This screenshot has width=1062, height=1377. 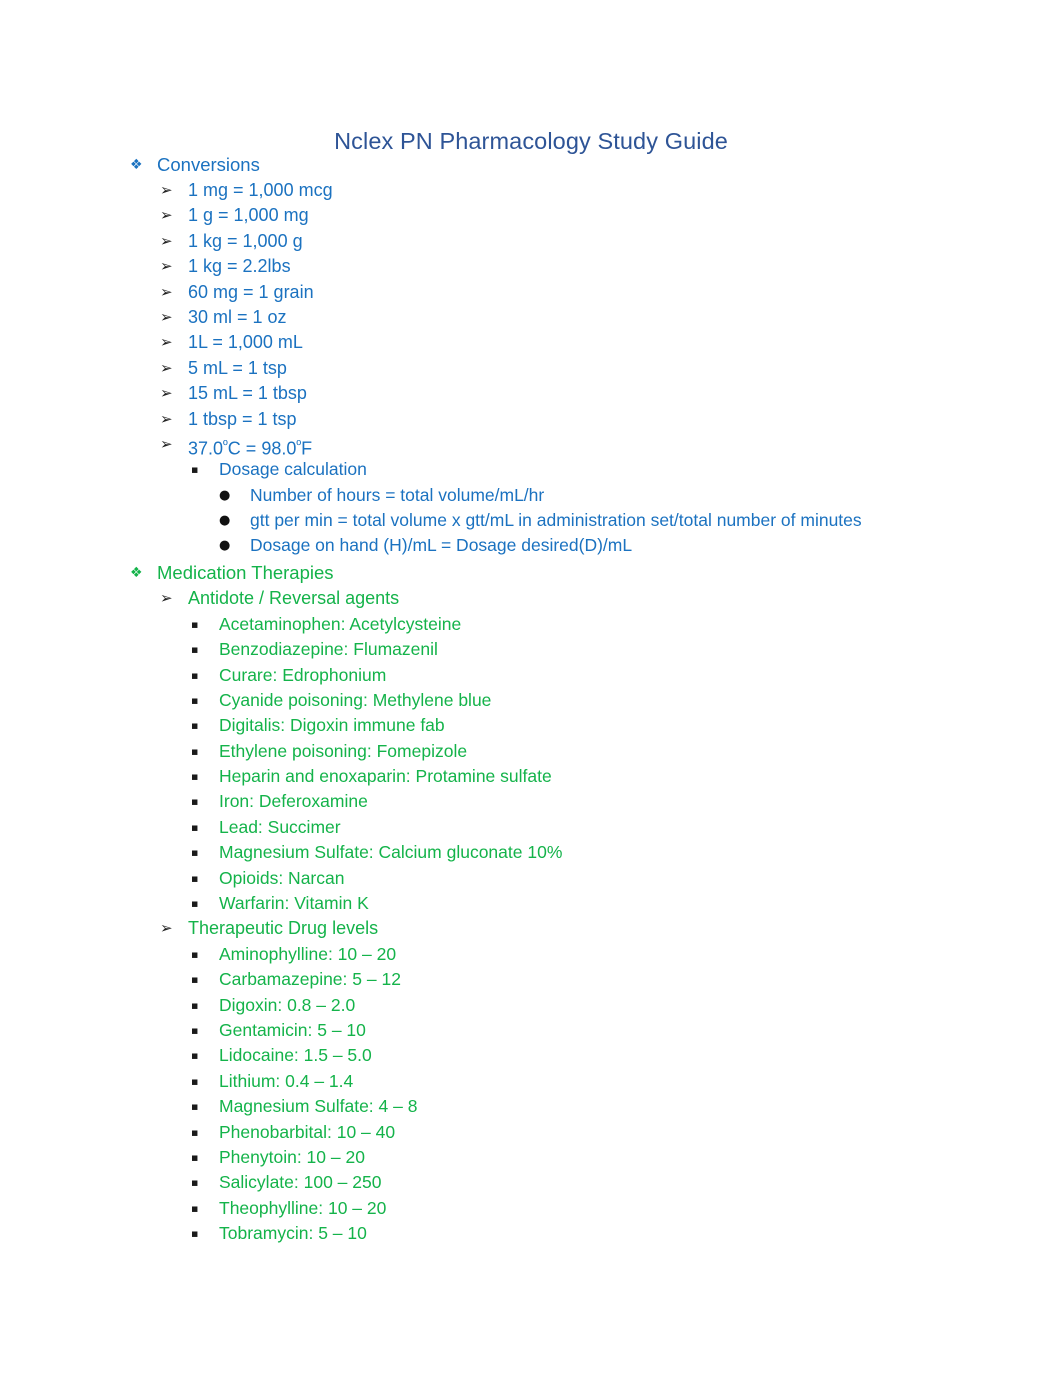 I want to click on list-item: ▪ Acetaminophen: Acetylcysteine, so click(x=531, y=624).